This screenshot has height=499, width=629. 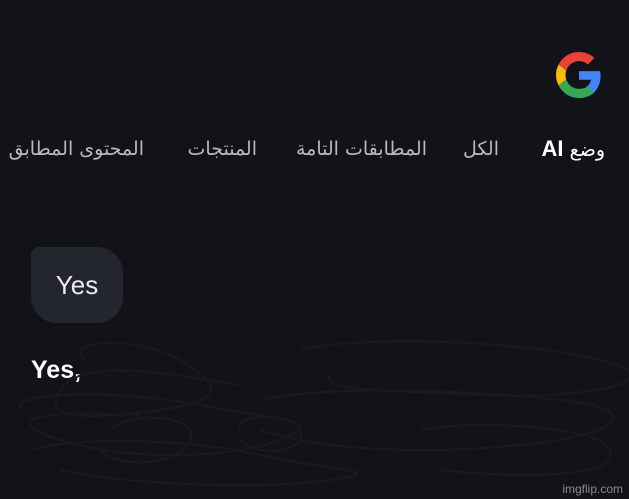 What do you see at coordinates (579, 75) in the screenshot?
I see `google-g-icon` at bounding box center [579, 75].